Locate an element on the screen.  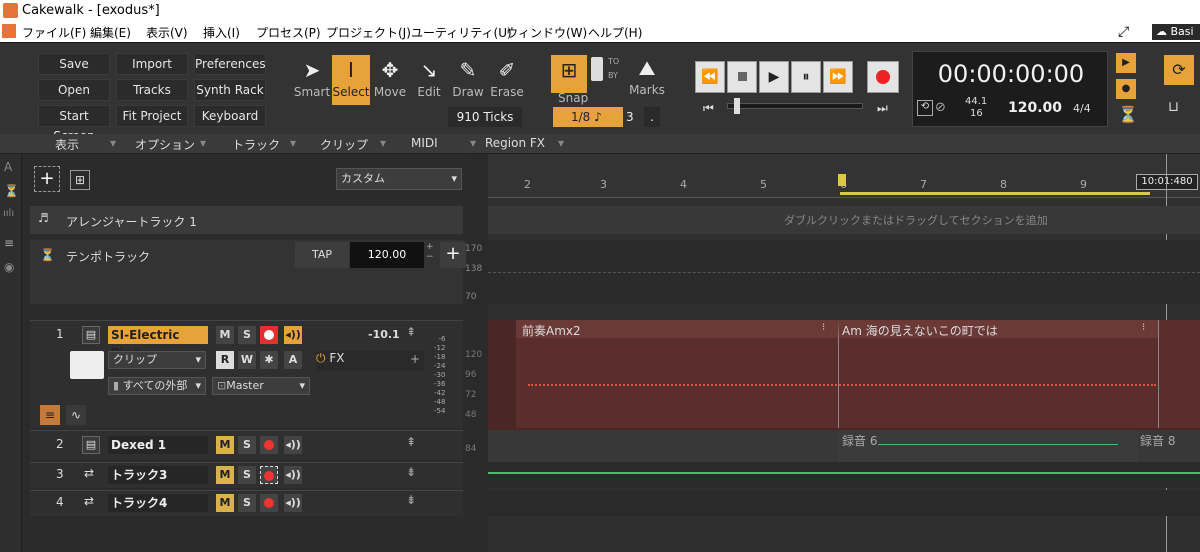
arranger-track-header: ♬ アレンジャートラック 1 is located at coordinates (246, 220).